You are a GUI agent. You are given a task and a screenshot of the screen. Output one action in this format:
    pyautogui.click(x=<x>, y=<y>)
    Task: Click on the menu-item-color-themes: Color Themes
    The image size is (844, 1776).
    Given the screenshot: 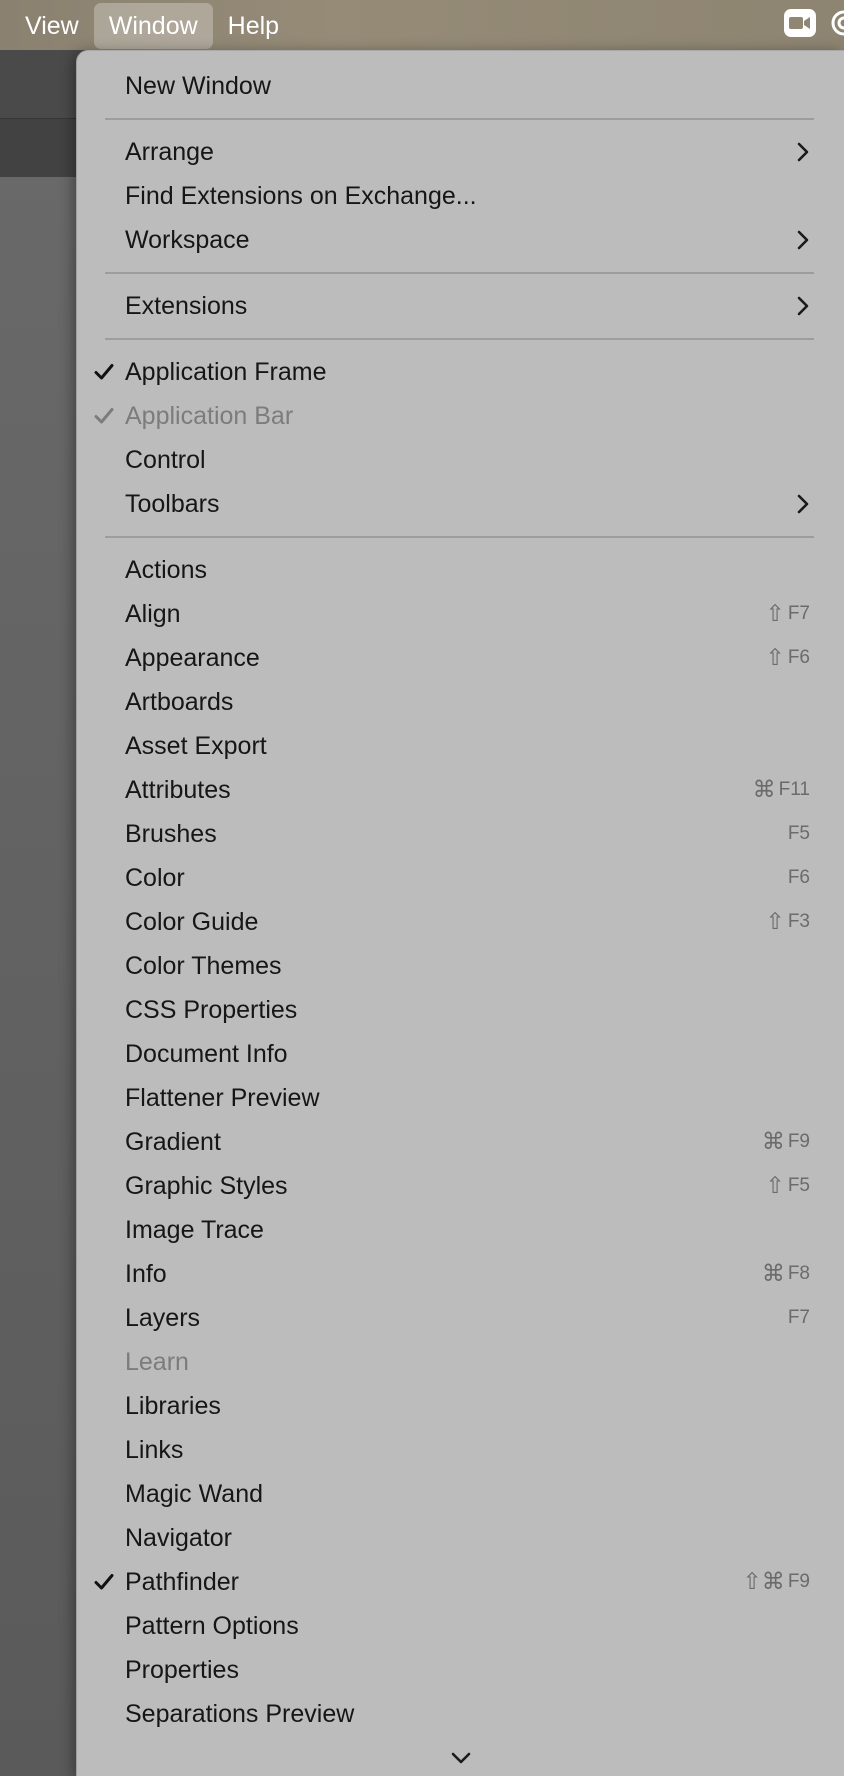 What is the action you would take?
    pyautogui.click(x=460, y=966)
    